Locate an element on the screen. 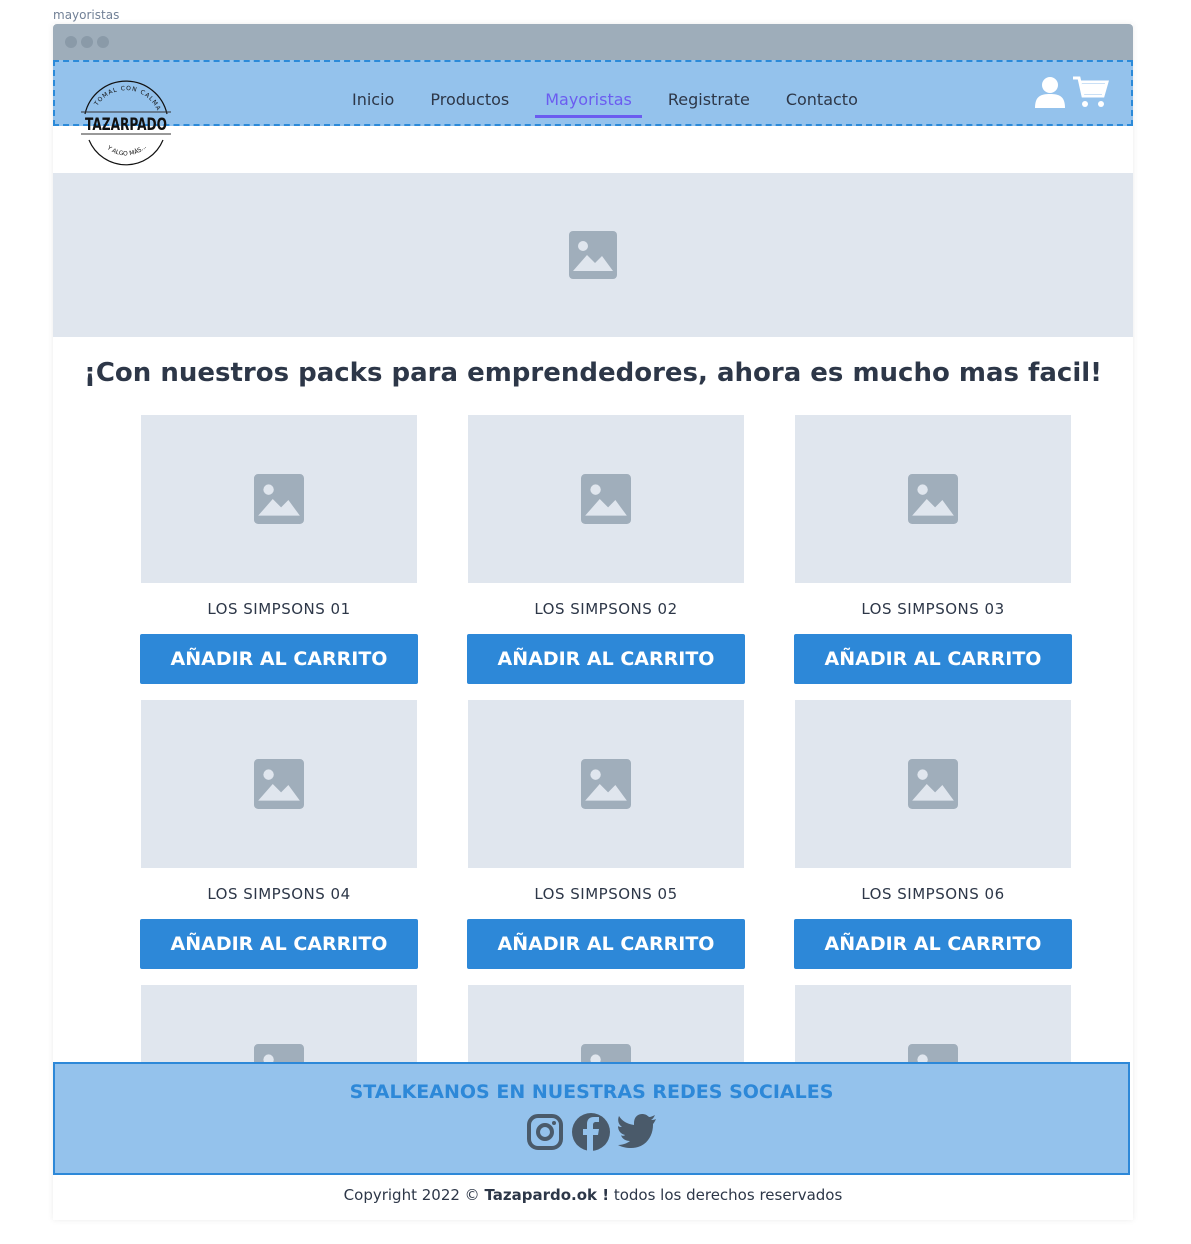 The image size is (1191, 1244). product-name: LOS SIMPSONS 02 is located at coordinates (606, 609).